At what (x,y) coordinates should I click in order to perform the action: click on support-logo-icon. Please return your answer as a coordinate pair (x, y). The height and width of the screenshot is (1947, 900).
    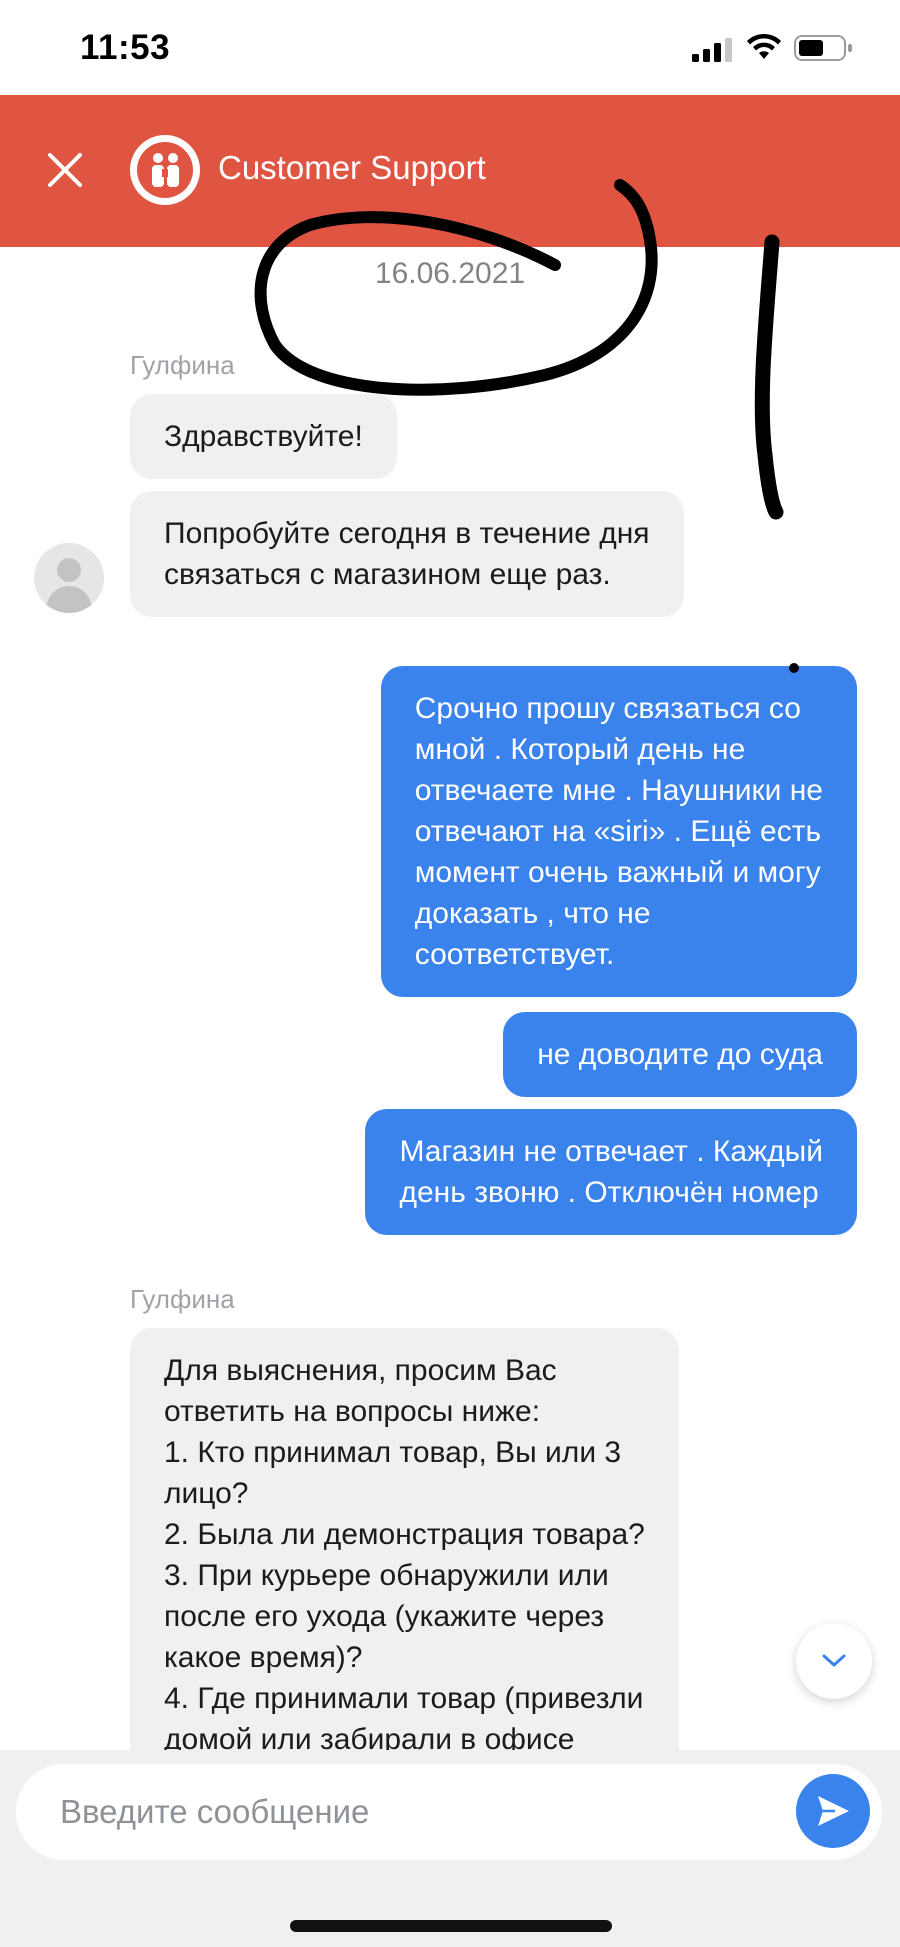
    Looking at the image, I should click on (165, 170).